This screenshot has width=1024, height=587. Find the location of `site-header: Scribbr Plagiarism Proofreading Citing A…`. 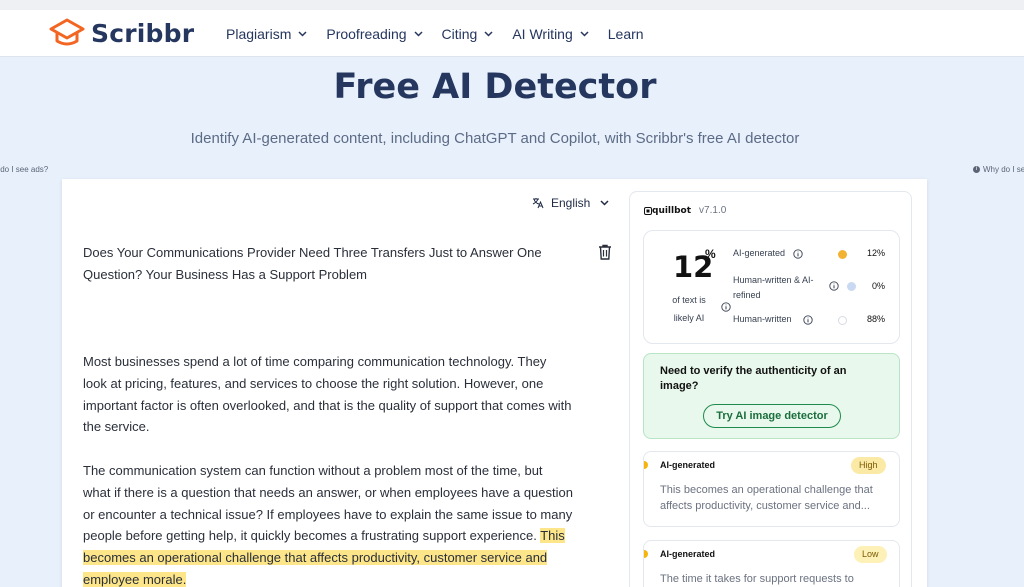

site-header: Scribbr Plagiarism Proofreading Citing A… is located at coordinates (512, 33).